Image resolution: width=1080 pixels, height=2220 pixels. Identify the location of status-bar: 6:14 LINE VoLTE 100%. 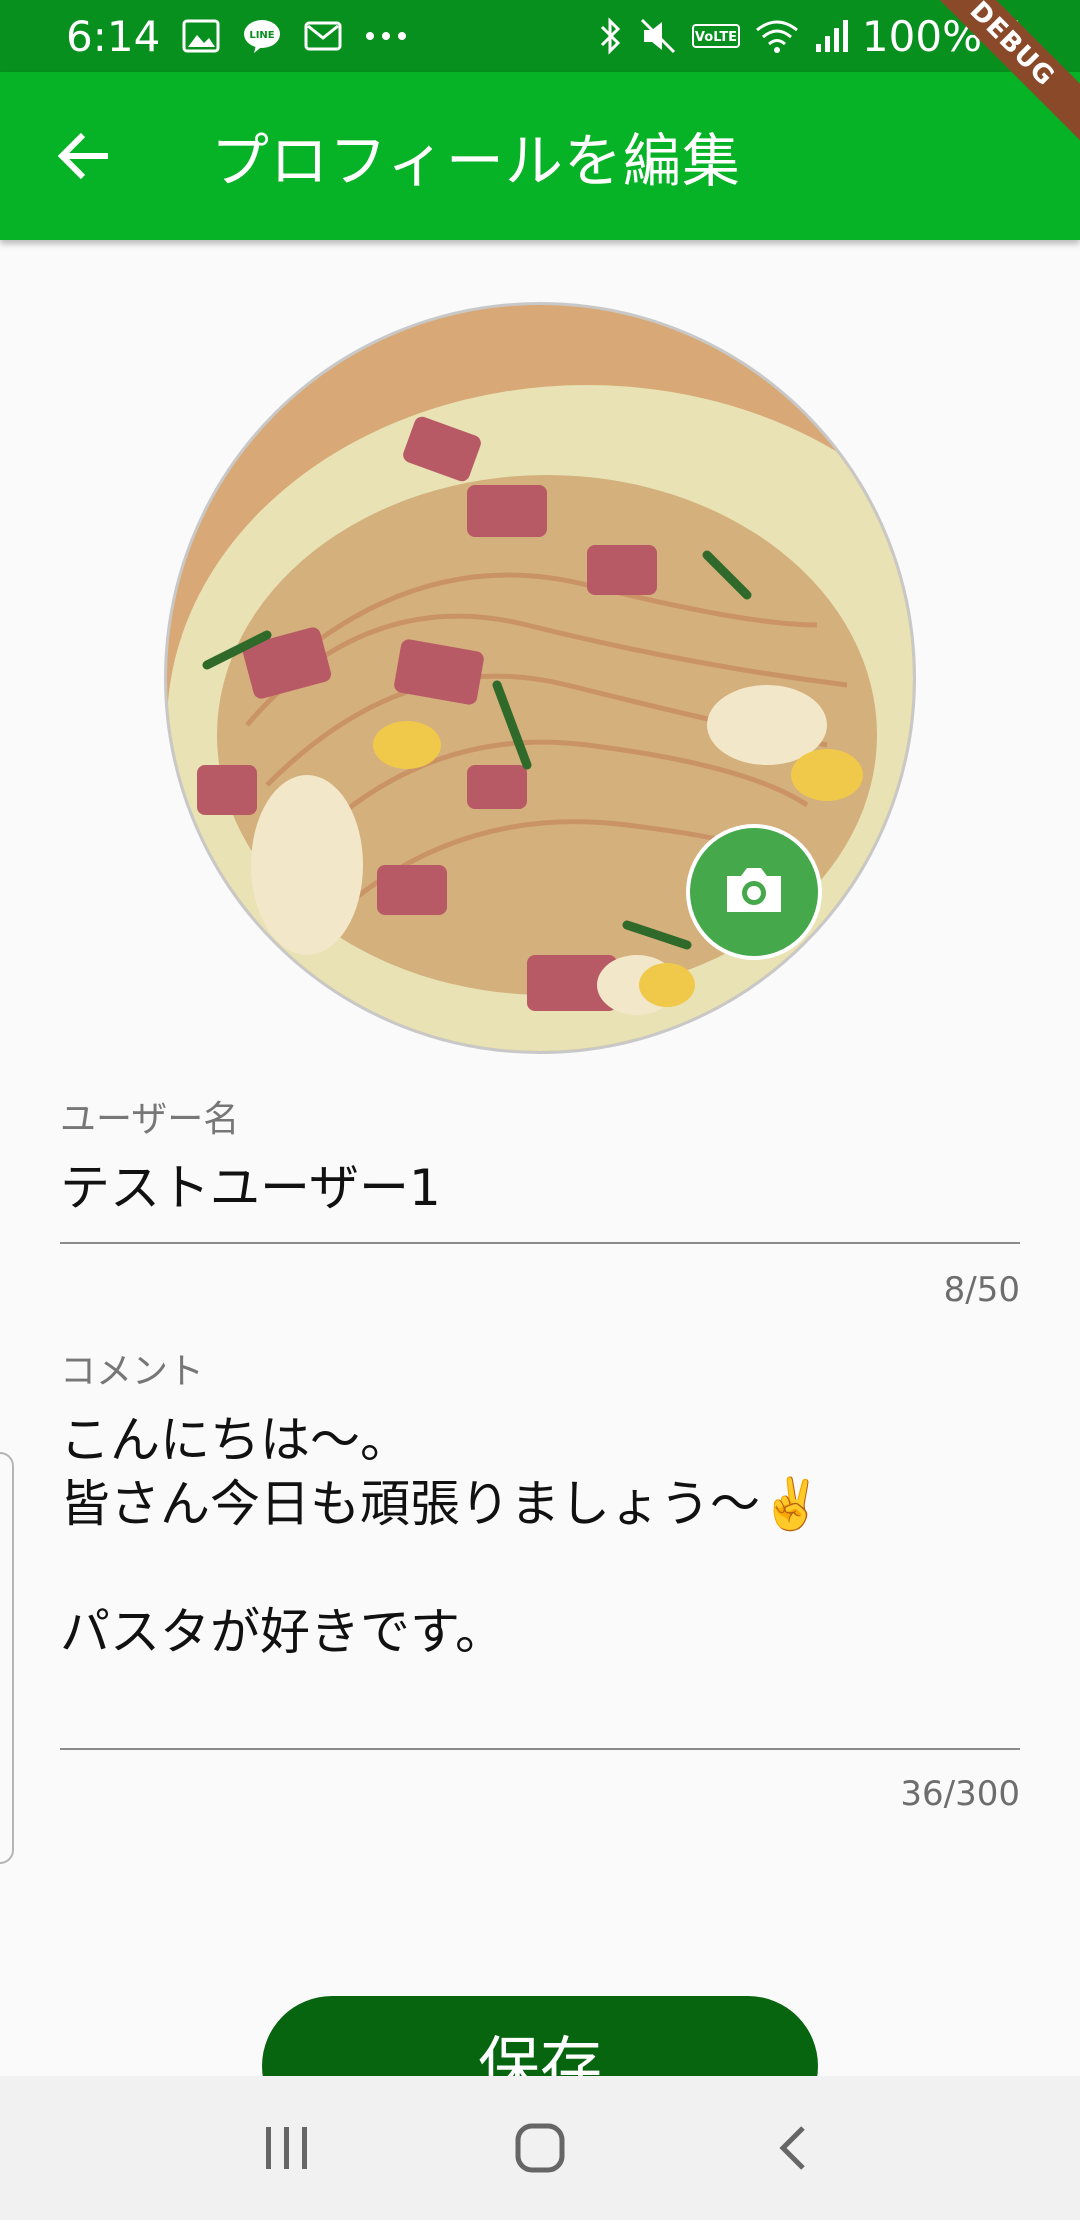
(540, 36).